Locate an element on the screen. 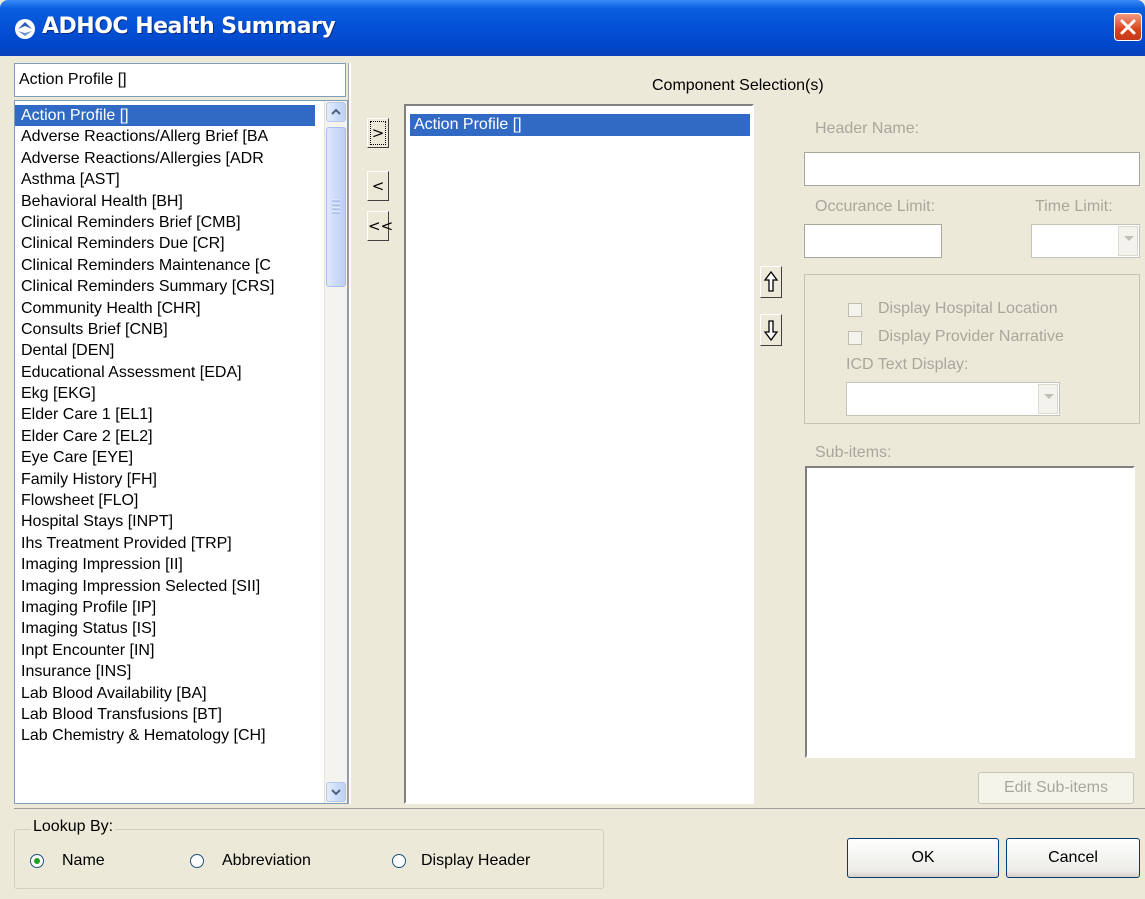 Image resolution: width=1145 pixels, height=899 pixels. move-down-button is located at coordinates (771, 330).